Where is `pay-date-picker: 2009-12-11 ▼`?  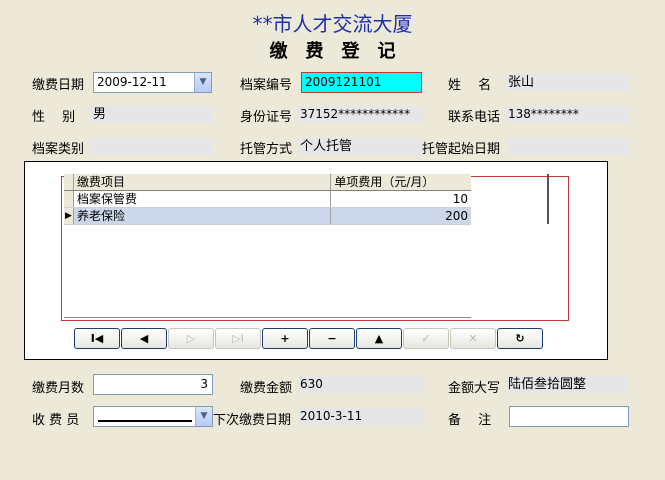
pay-date-picker: 2009-12-11 ▼ is located at coordinates (152, 82).